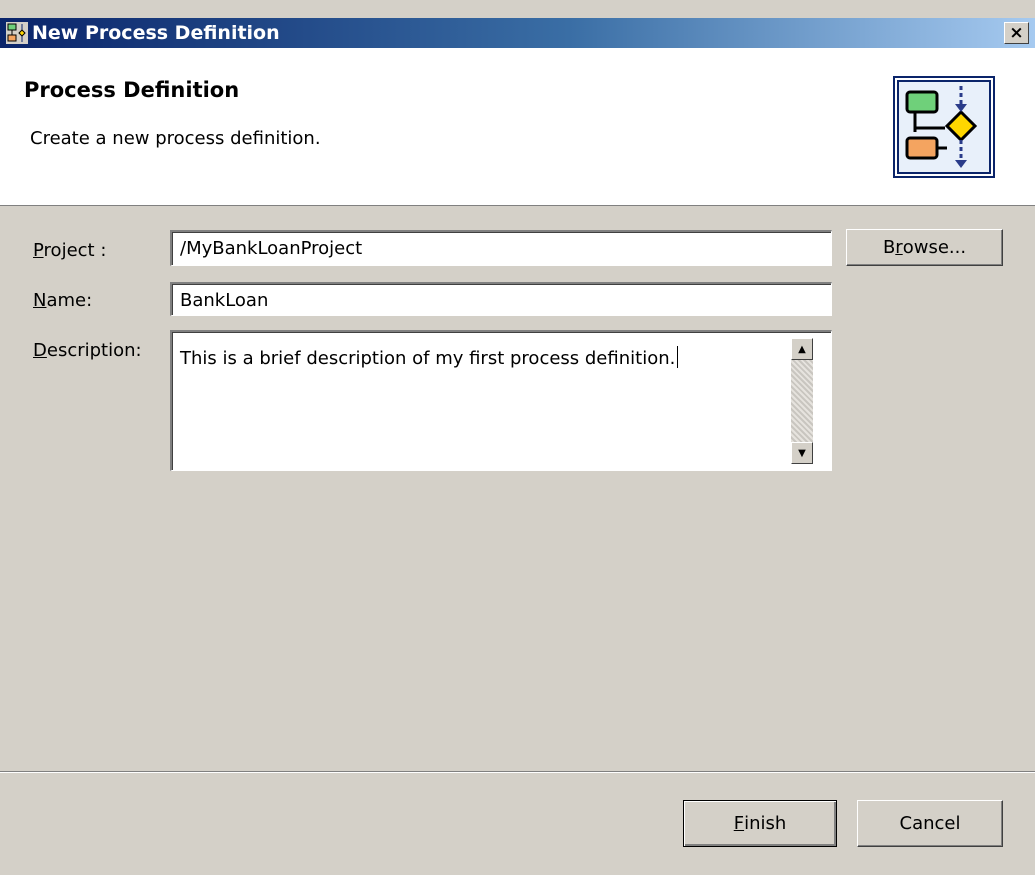 The height and width of the screenshot is (875, 1035). I want to click on project-label: Project :, so click(70, 250).